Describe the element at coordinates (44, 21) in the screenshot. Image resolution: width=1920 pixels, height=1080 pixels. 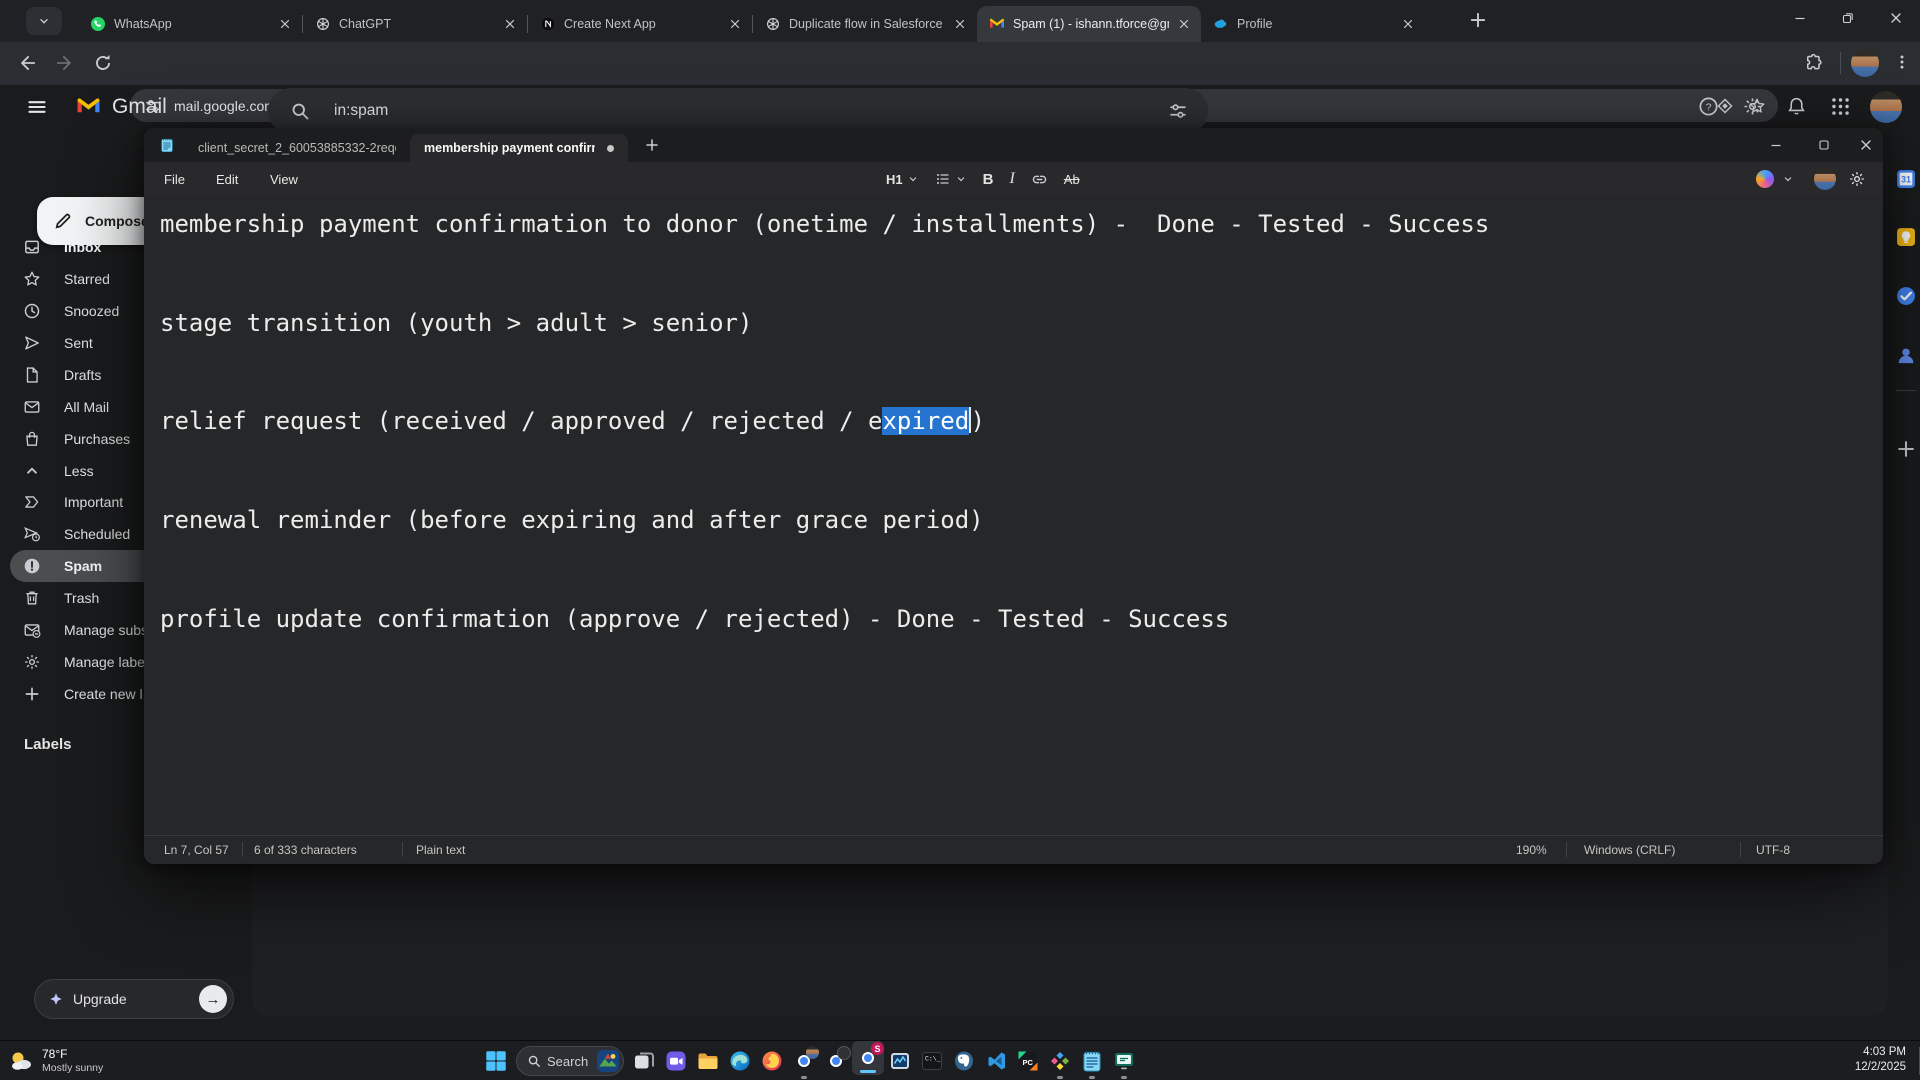
I see `tab-search-button` at that location.